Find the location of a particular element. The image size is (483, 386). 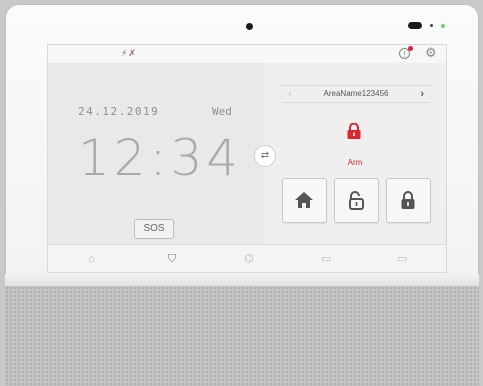

area-name: AreaName123456 is located at coordinates (356, 93).